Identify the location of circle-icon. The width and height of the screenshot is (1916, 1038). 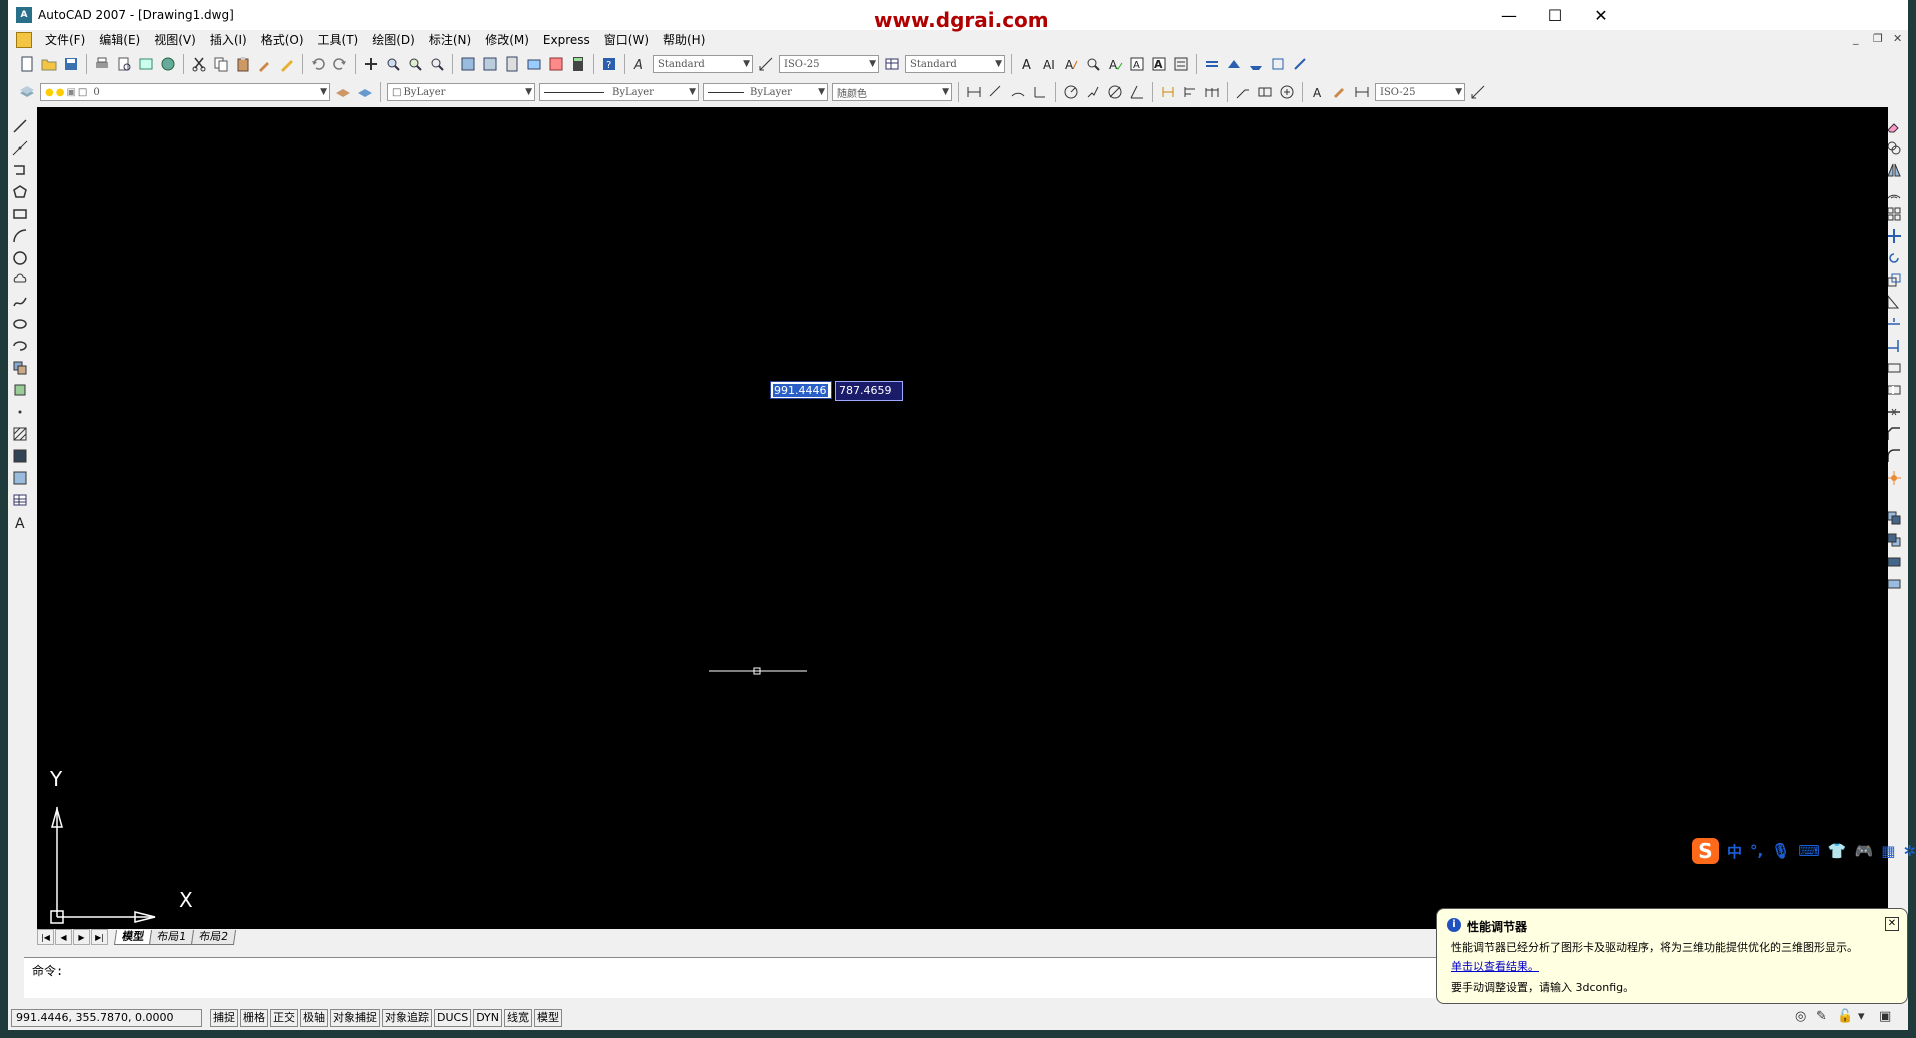
(20, 258).